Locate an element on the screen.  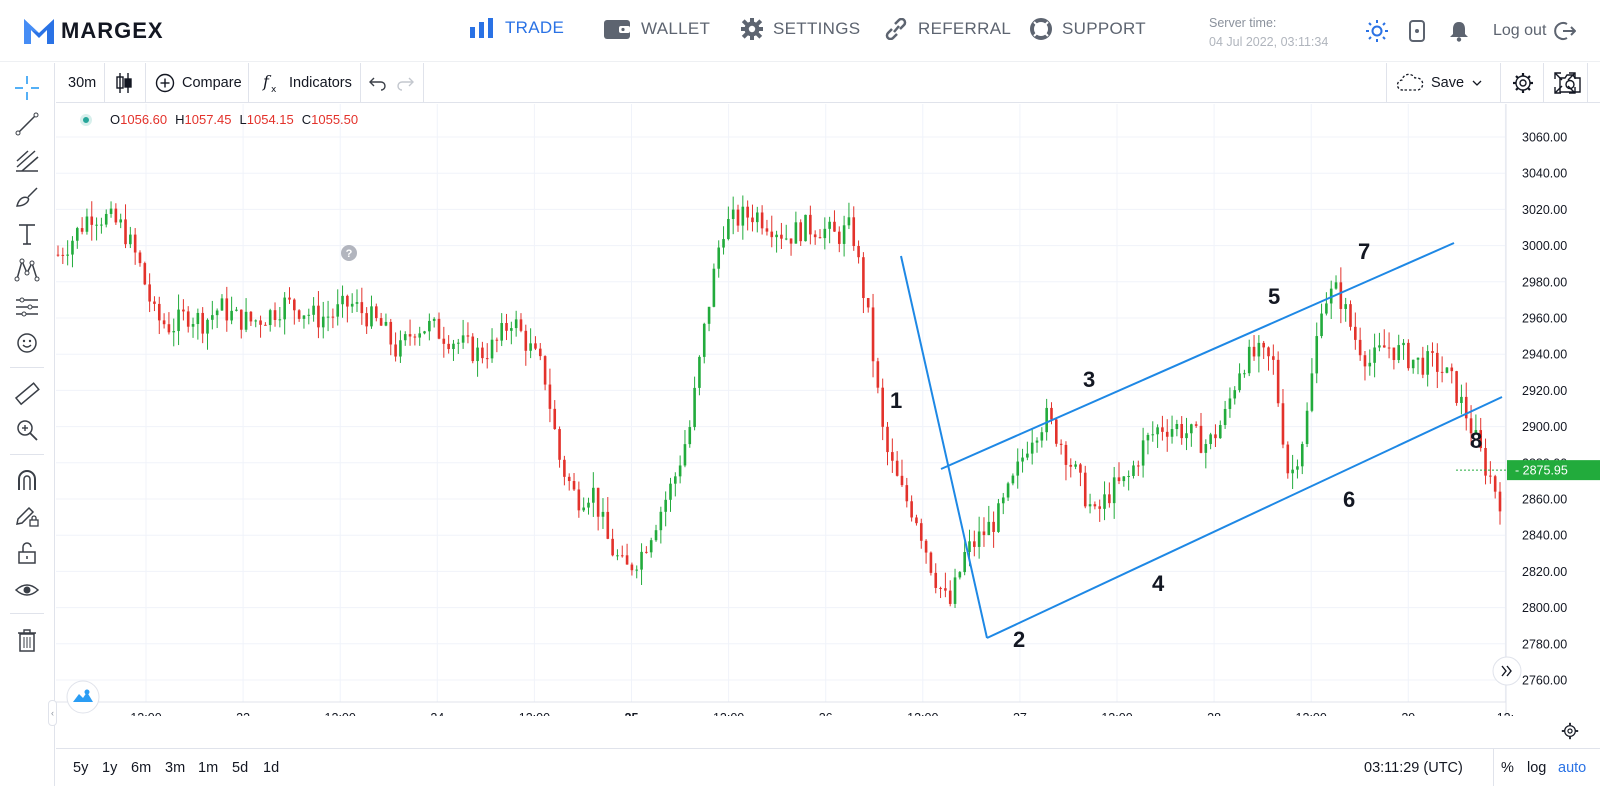
compare-button: Compare is located at coordinates (198, 83).